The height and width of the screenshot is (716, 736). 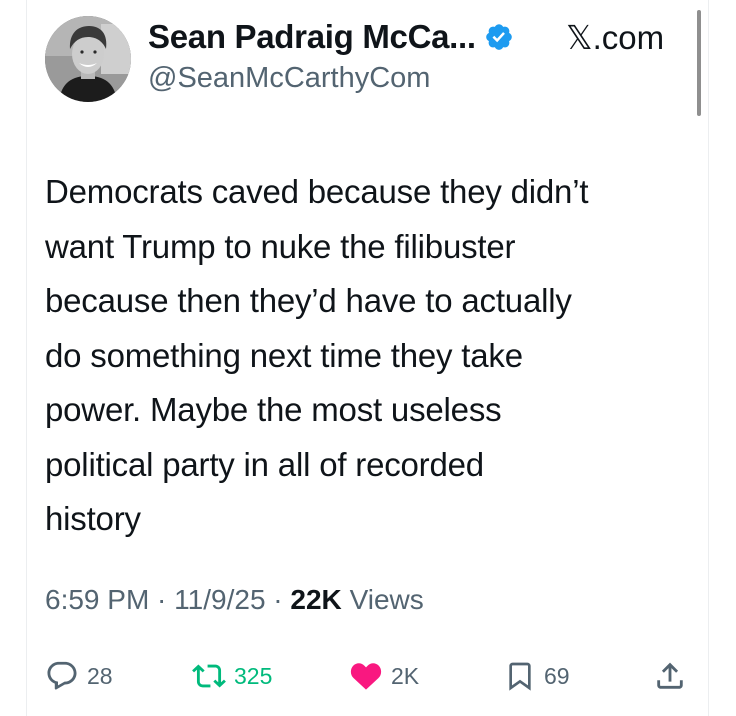 I want to click on tweet-text-line: power. Maybe the most useless, so click(x=273, y=409).